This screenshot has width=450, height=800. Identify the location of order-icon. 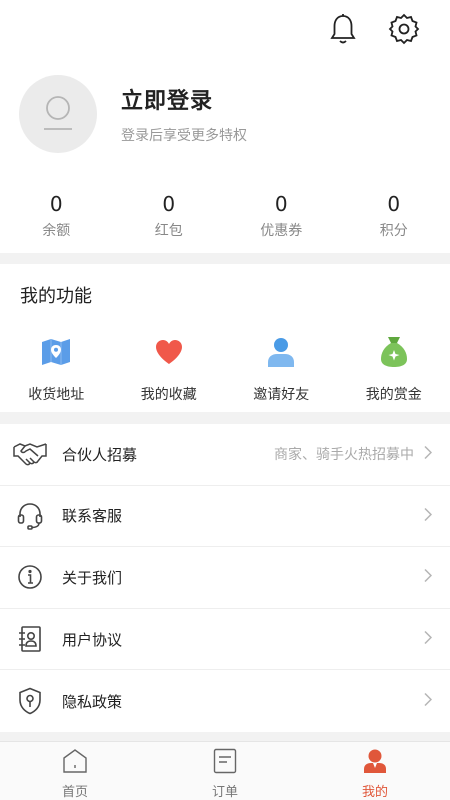
(225, 761).